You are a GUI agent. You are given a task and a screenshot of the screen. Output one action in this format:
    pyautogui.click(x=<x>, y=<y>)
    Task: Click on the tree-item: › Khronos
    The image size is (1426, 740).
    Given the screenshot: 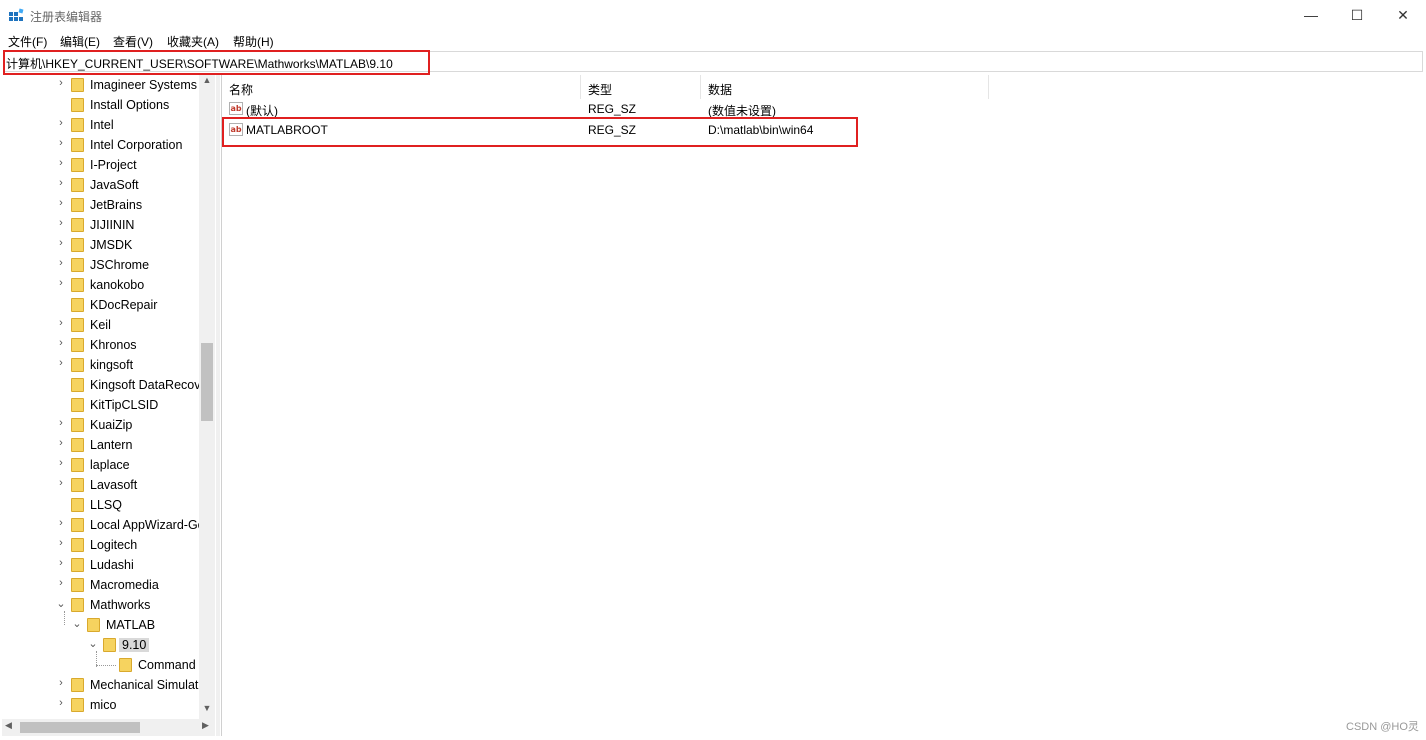 What is the action you would take?
    pyautogui.click(x=102, y=345)
    